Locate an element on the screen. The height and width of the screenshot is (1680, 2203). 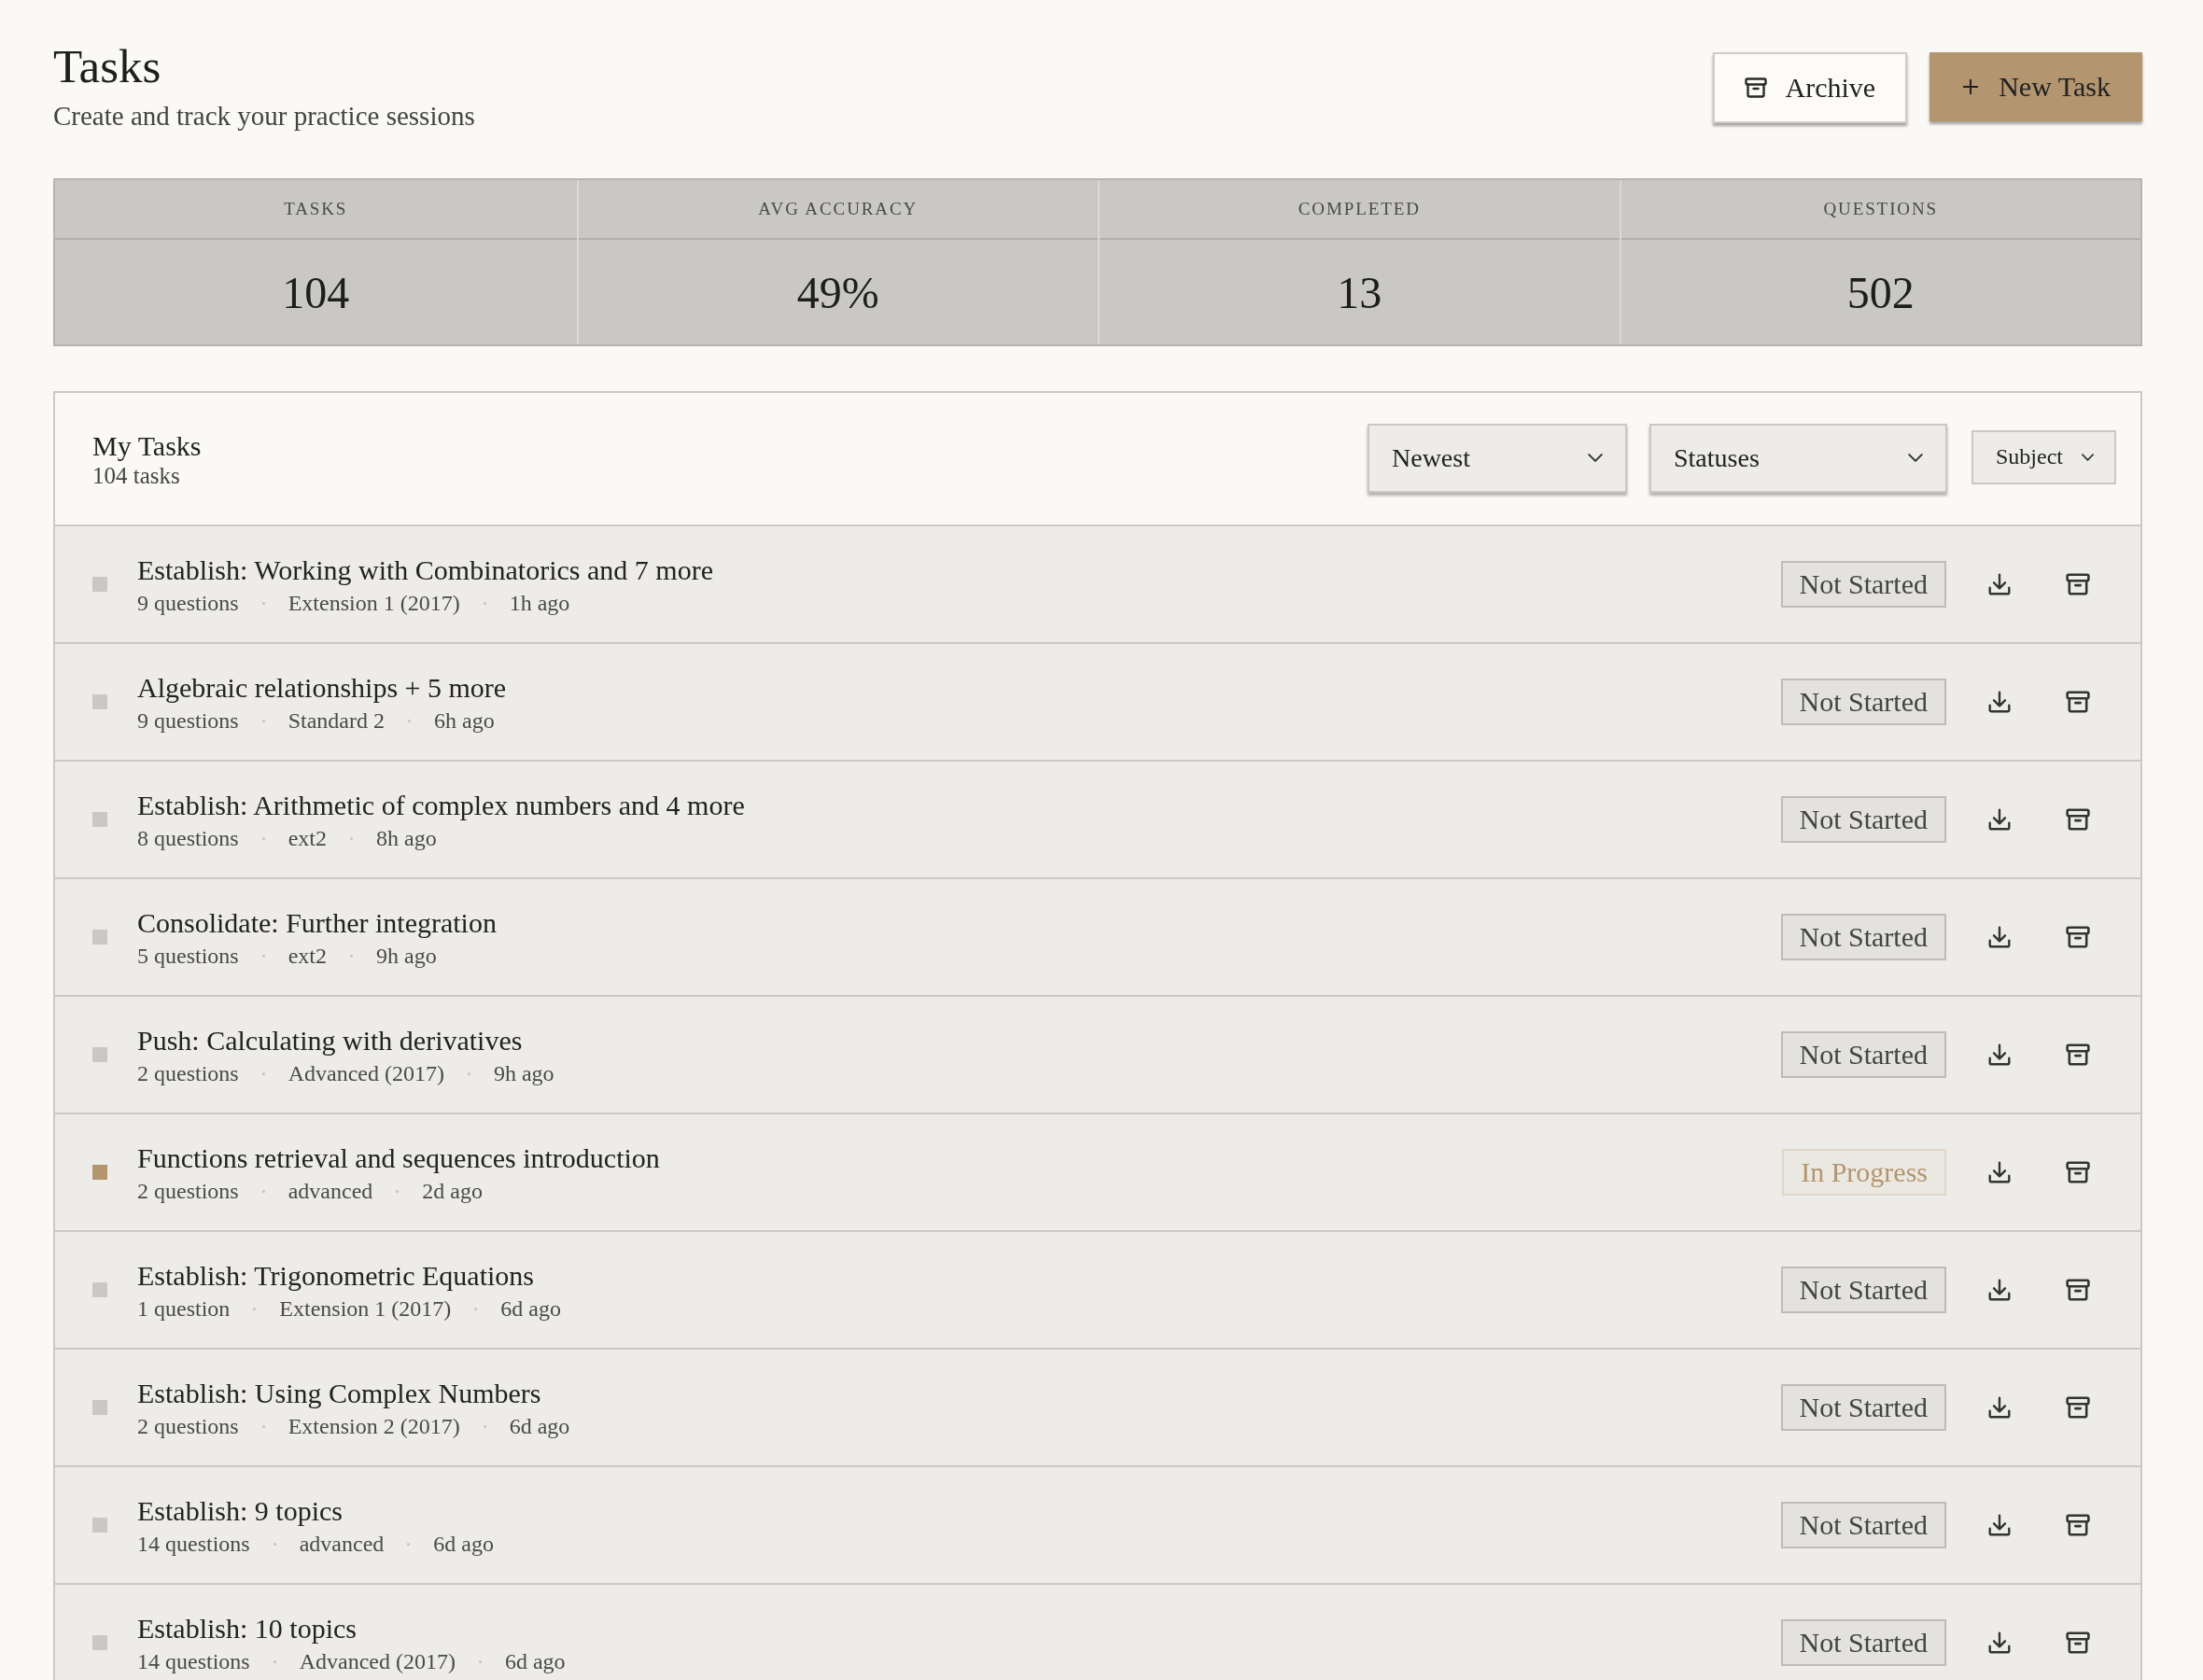
stat-label: COMPLETED is located at coordinates (1360, 210).